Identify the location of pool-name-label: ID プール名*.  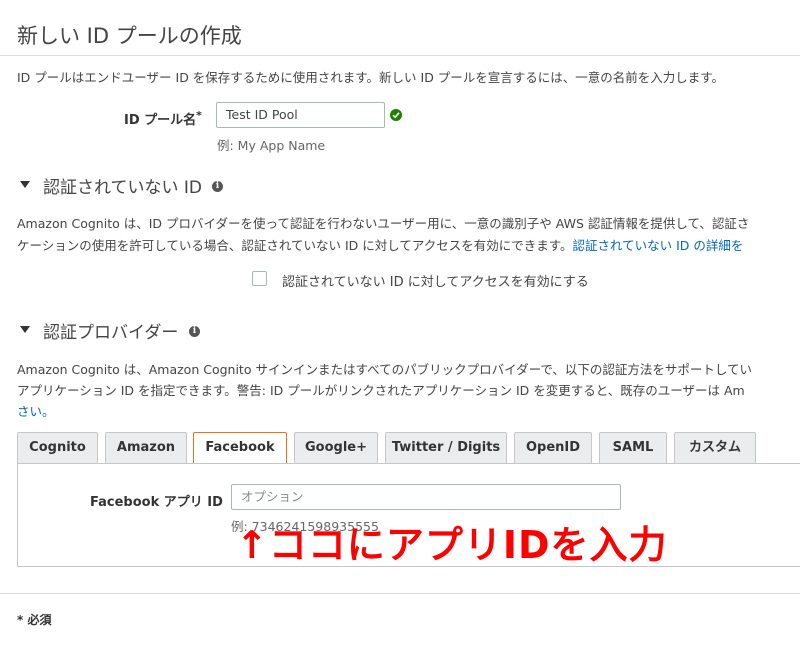
(163, 118).